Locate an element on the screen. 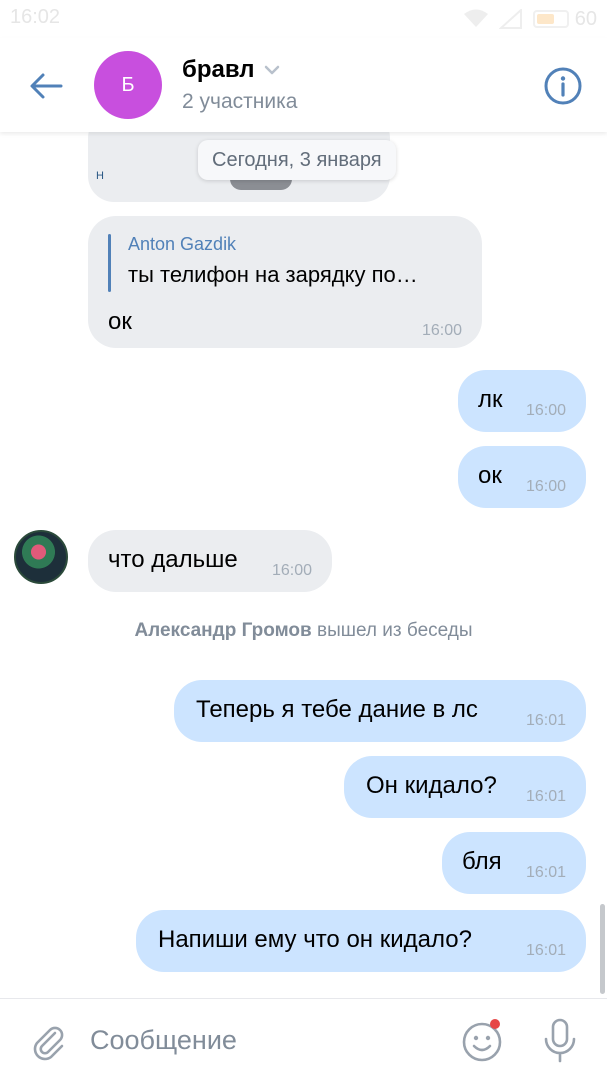 The height and width of the screenshot is (1080, 607). message-input is located at coordinates (260, 1040).